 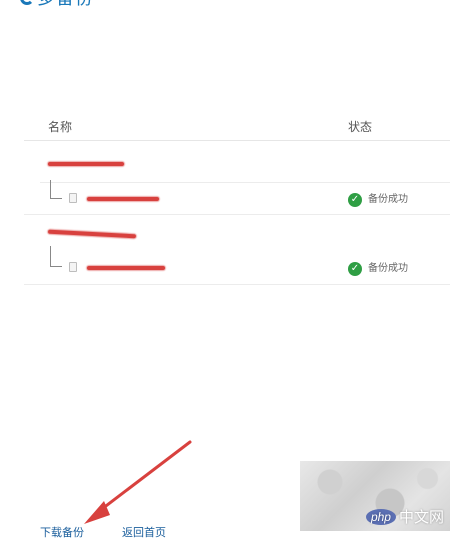 I want to click on back-home-link: 返回首页, so click(x=144, y=532).